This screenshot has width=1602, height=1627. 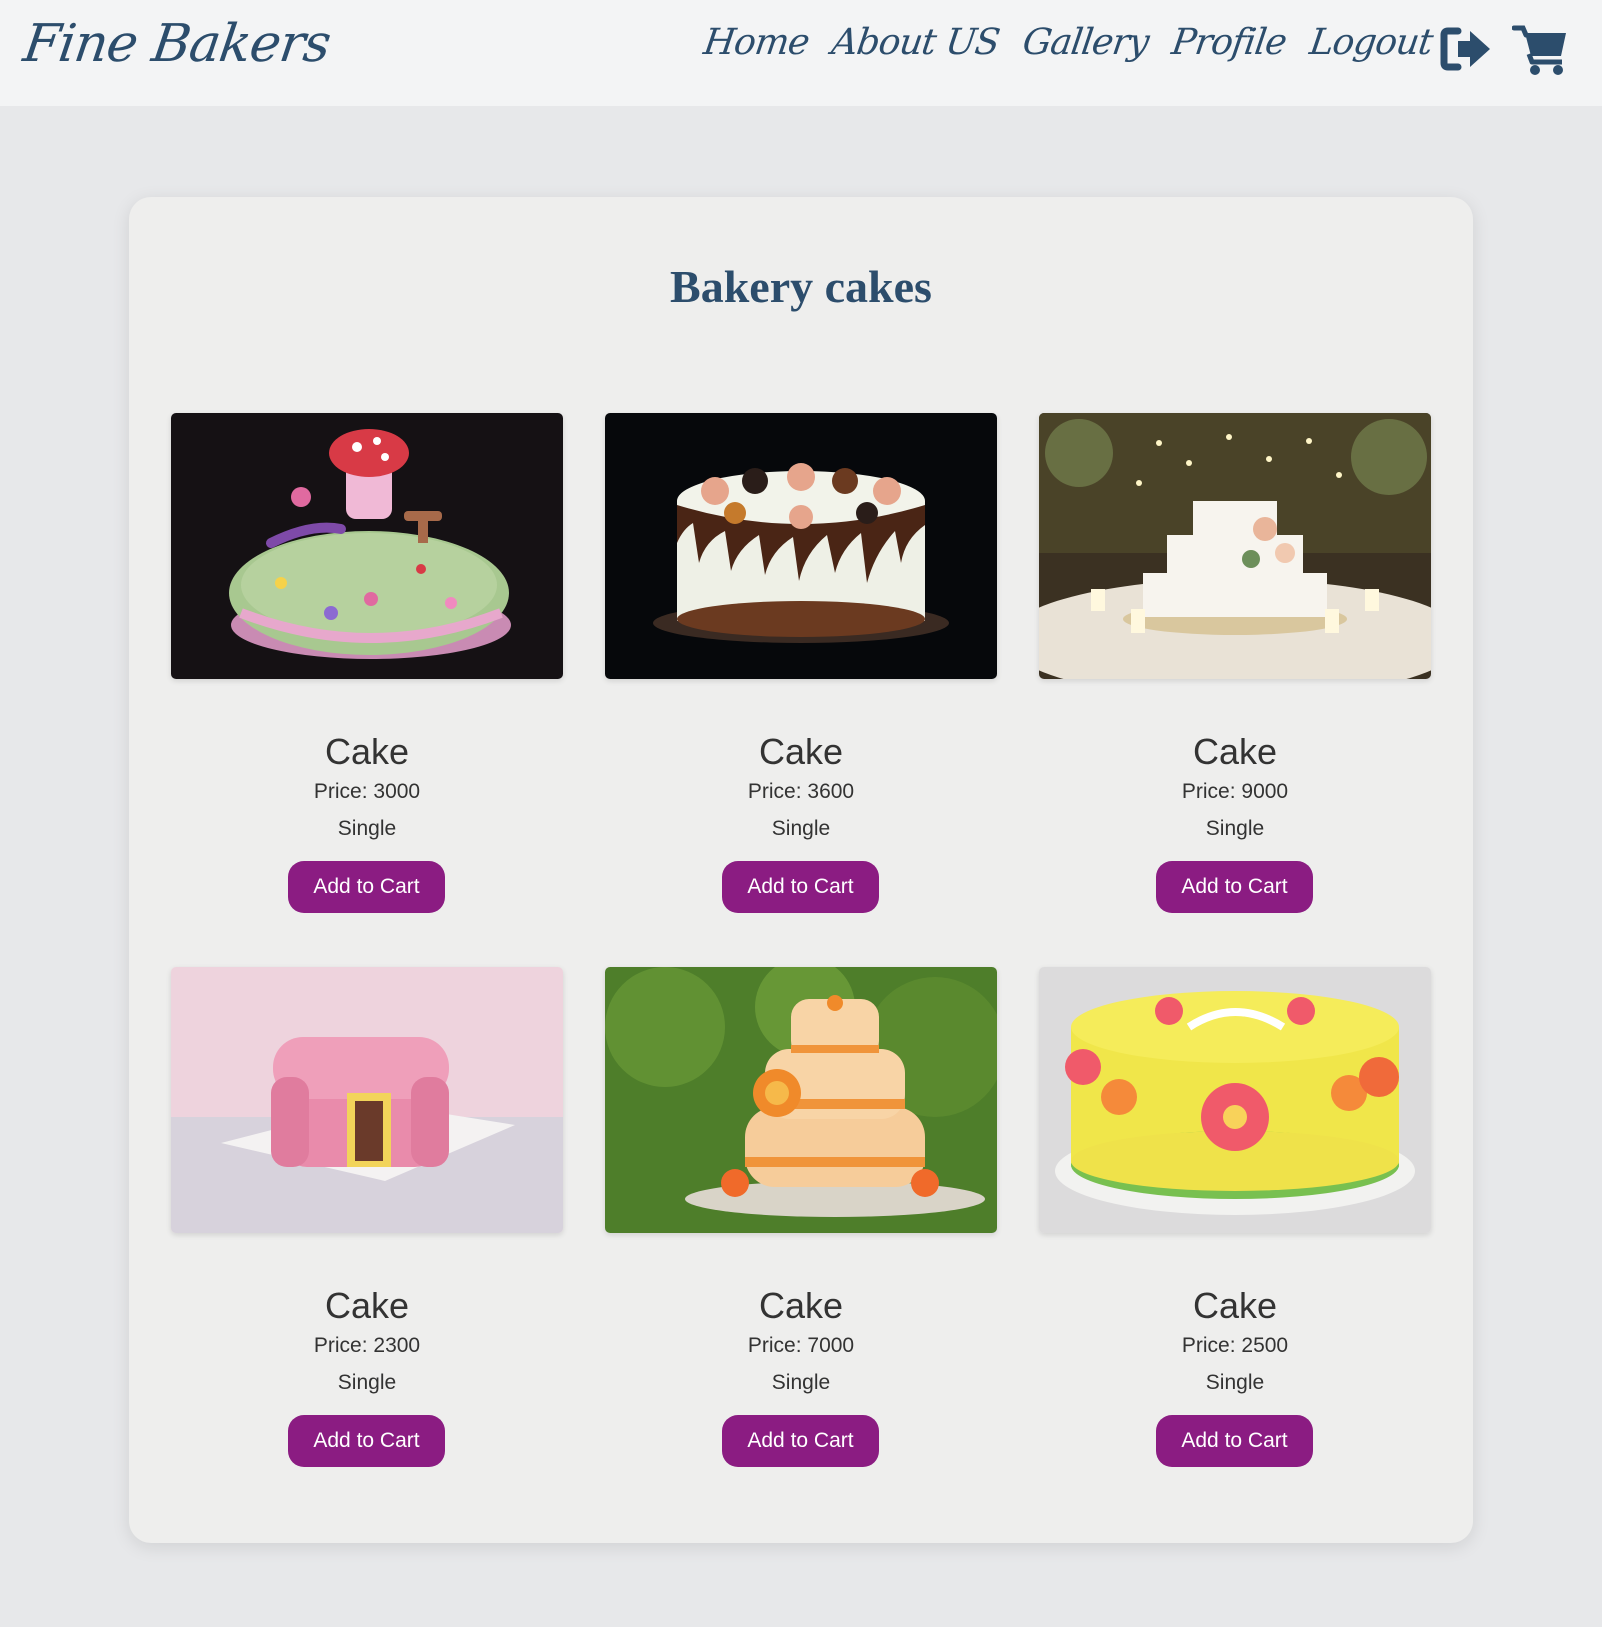 I want to click on product-image-pink-armchair-cake, so click(x=367, y=1100).